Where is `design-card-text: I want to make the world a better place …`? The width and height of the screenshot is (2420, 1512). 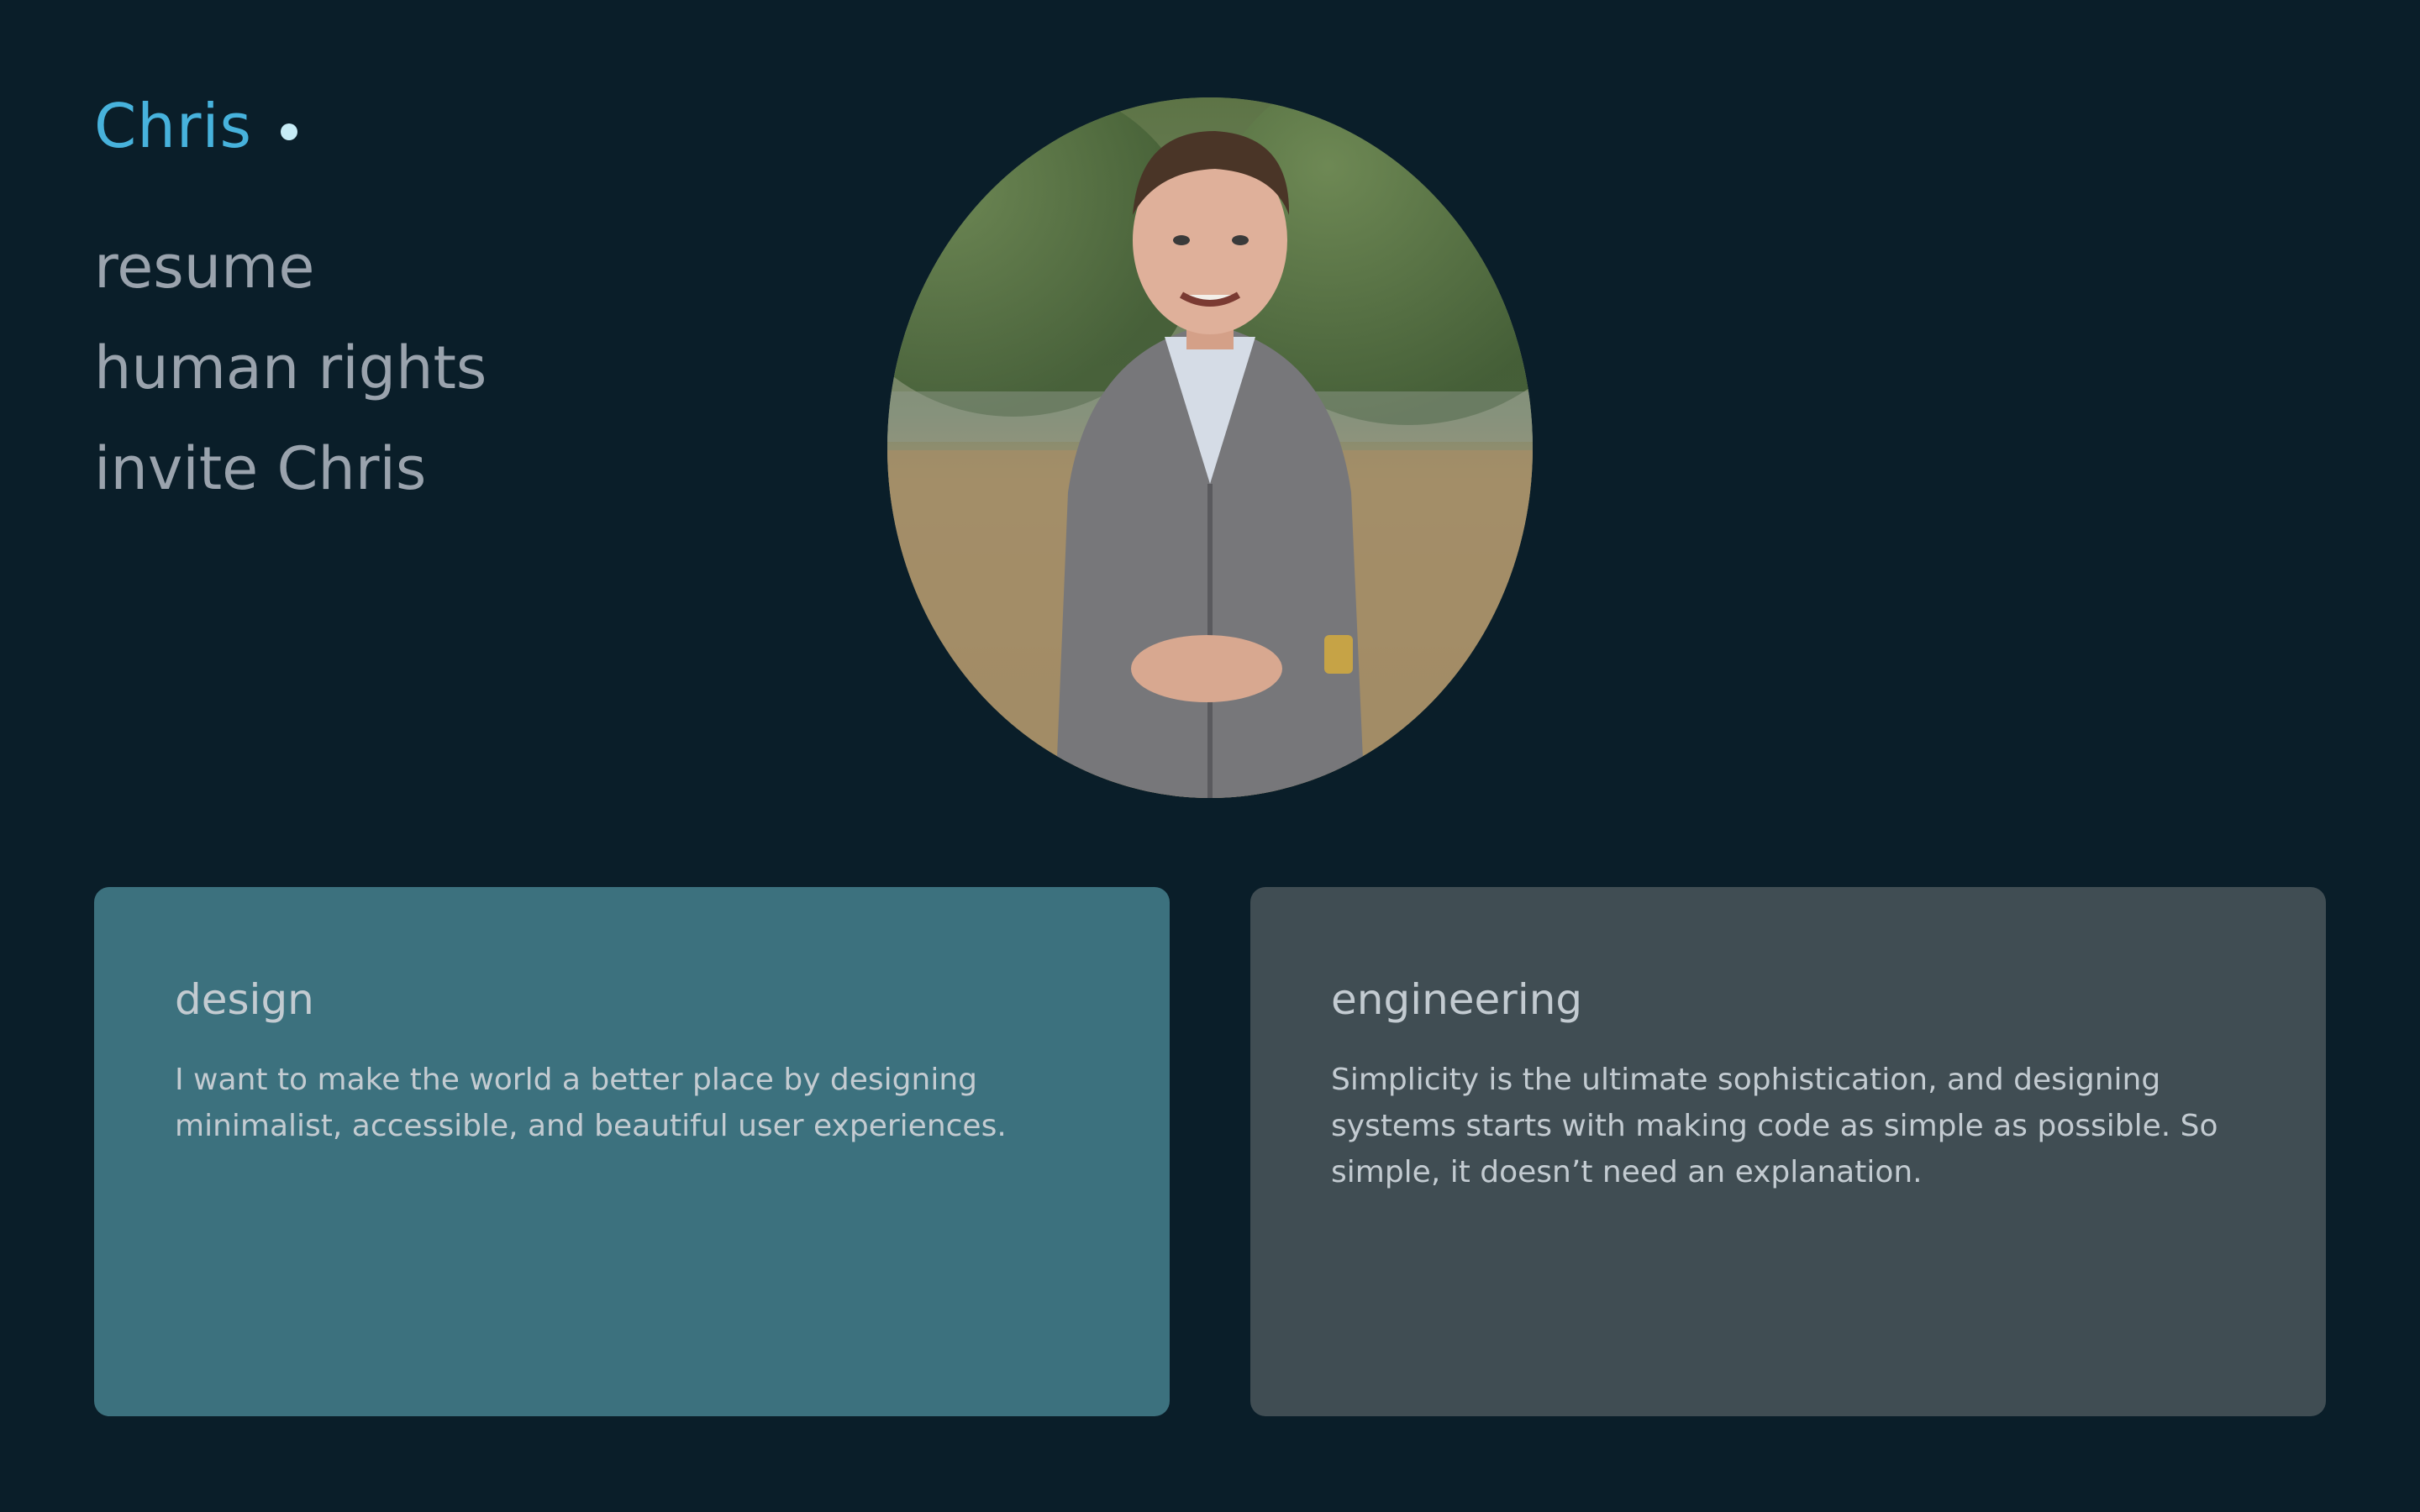 design-card-text: I want to make the world a better place … is located at coordinates (591, 1103).